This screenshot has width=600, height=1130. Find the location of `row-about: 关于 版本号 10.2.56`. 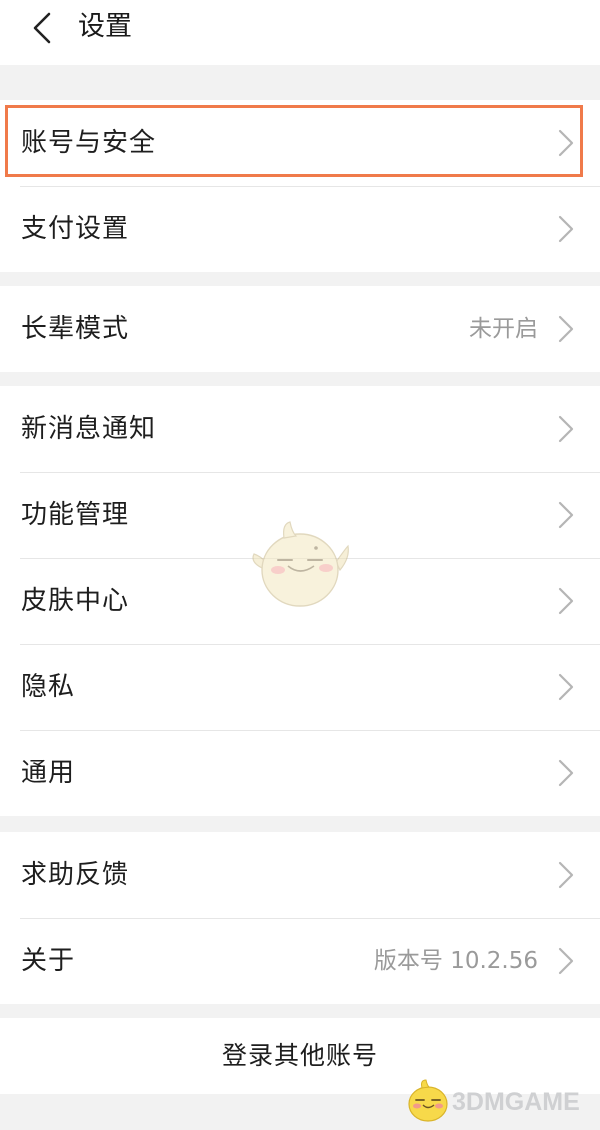

row-about: 关于 版本号 10.2.56 is located at coordinates (300, 961).